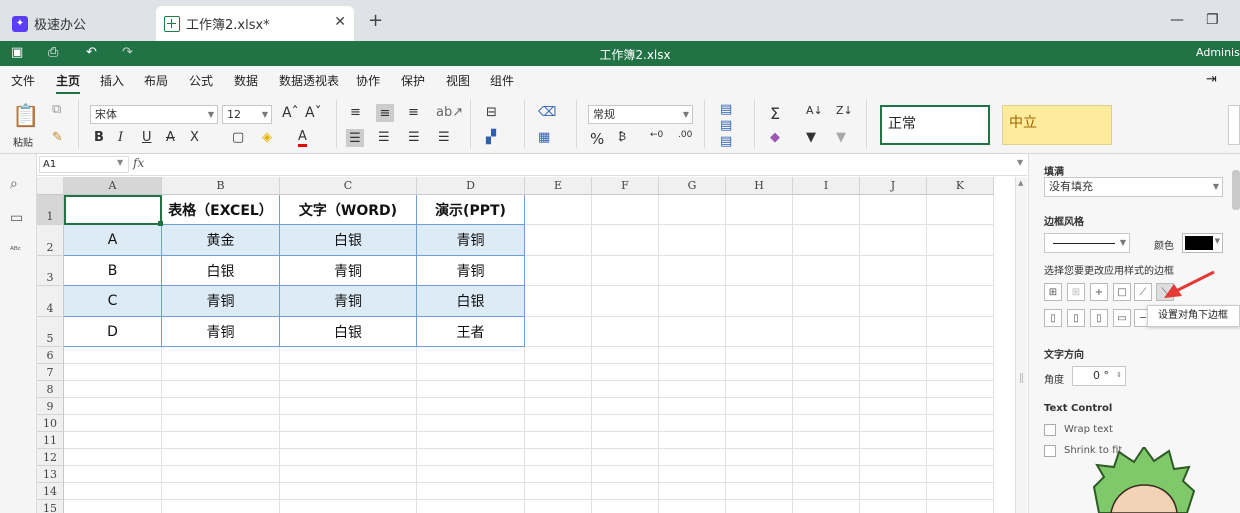 The width and height of the screenshot is (1240, 513). What do you see at coordinates (625, 301) in the screenshot?
I see `cell-F4` at bounding box center [625, 301].